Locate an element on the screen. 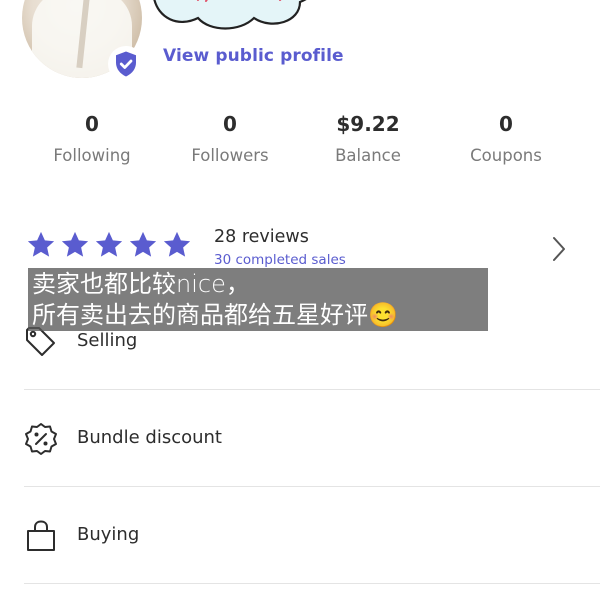 The width and height of the screenshot is (600, 600). chevron-right-icon is located at coordinates (559, 249).